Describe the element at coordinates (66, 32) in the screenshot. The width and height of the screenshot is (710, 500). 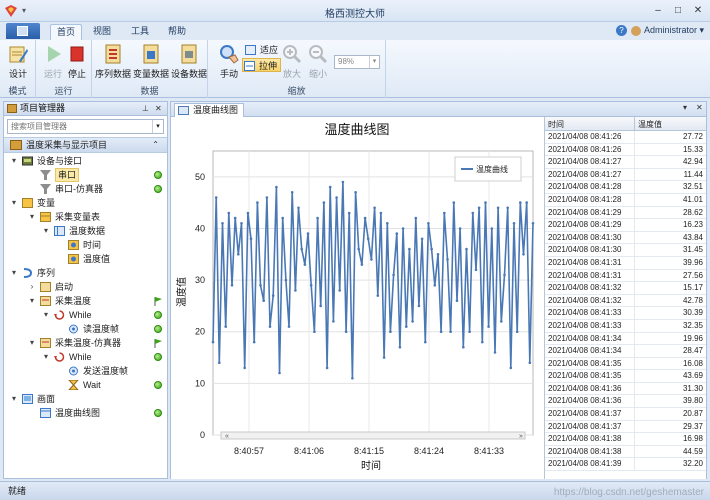
I see `tab-home: 首页` at that location.